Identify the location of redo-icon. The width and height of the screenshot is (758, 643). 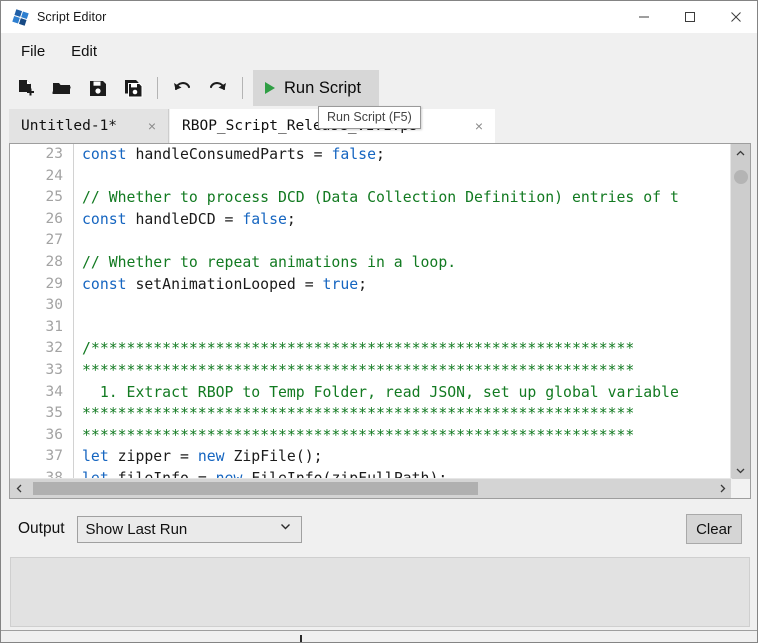
(218, 88).